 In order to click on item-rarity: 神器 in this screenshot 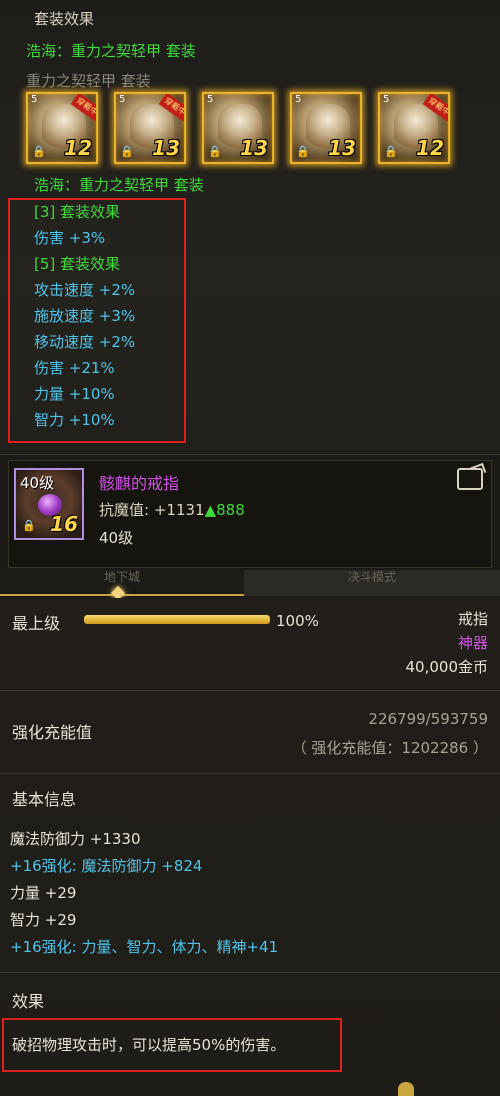, I will do `click(472, 643)`.